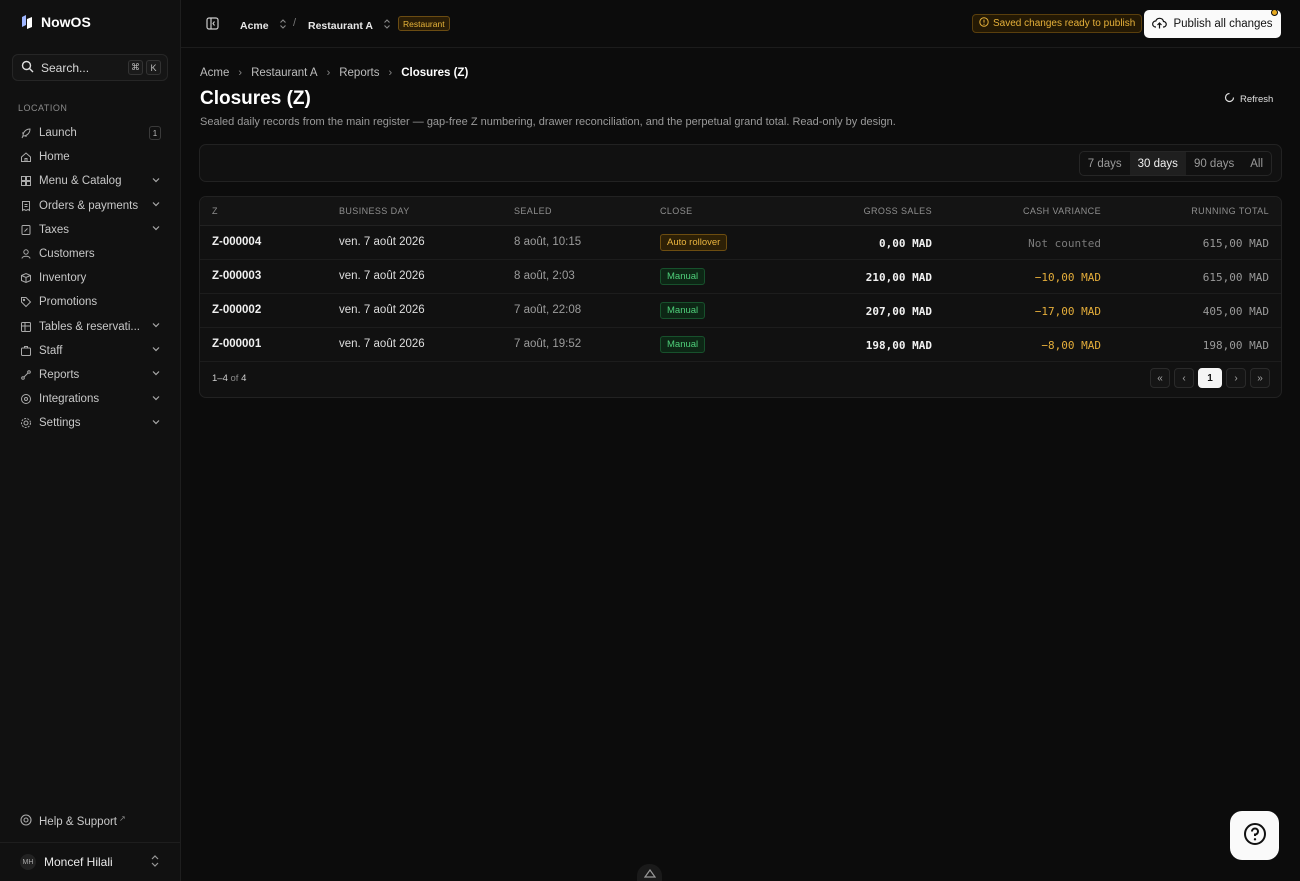 This screenshot has height=881, width=1300. I want to click on sidebar-item-orders-payments: Orders & payments, so click(90, 206).